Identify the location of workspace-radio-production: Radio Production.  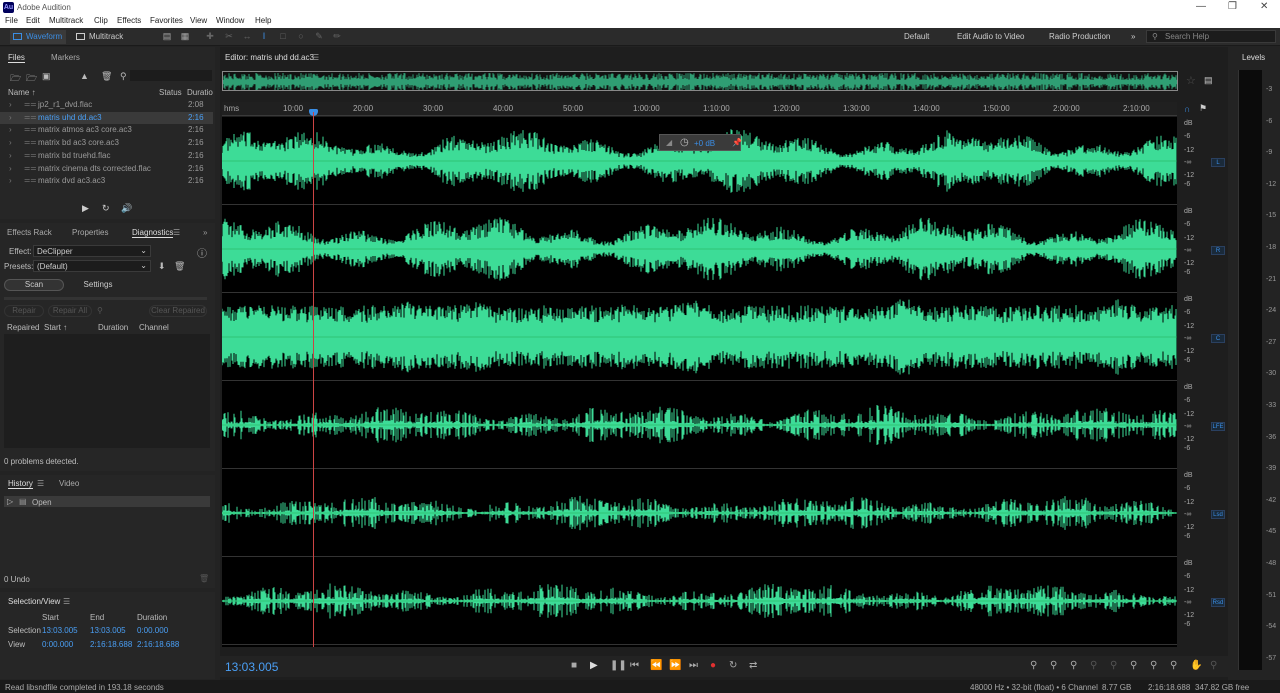
(1079, 36).